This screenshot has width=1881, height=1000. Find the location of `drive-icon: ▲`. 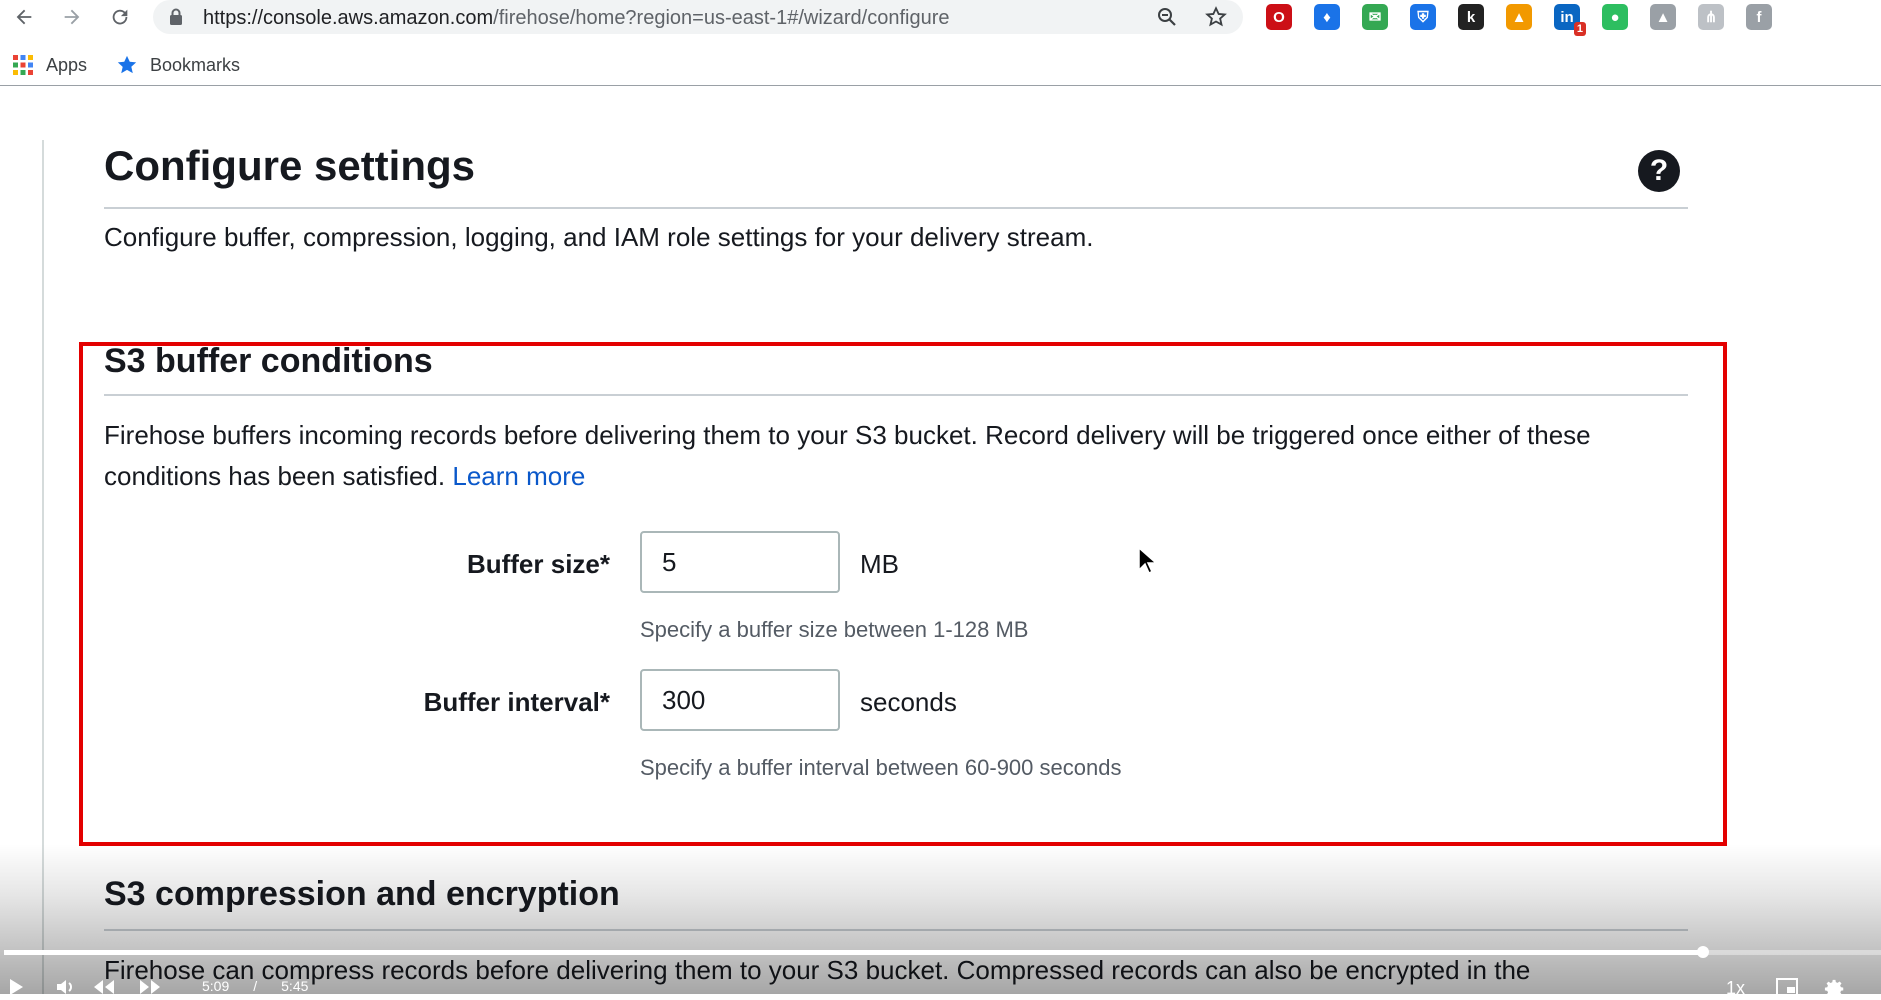

drive-icon: ▲ is located at coordinates (1663, 17).